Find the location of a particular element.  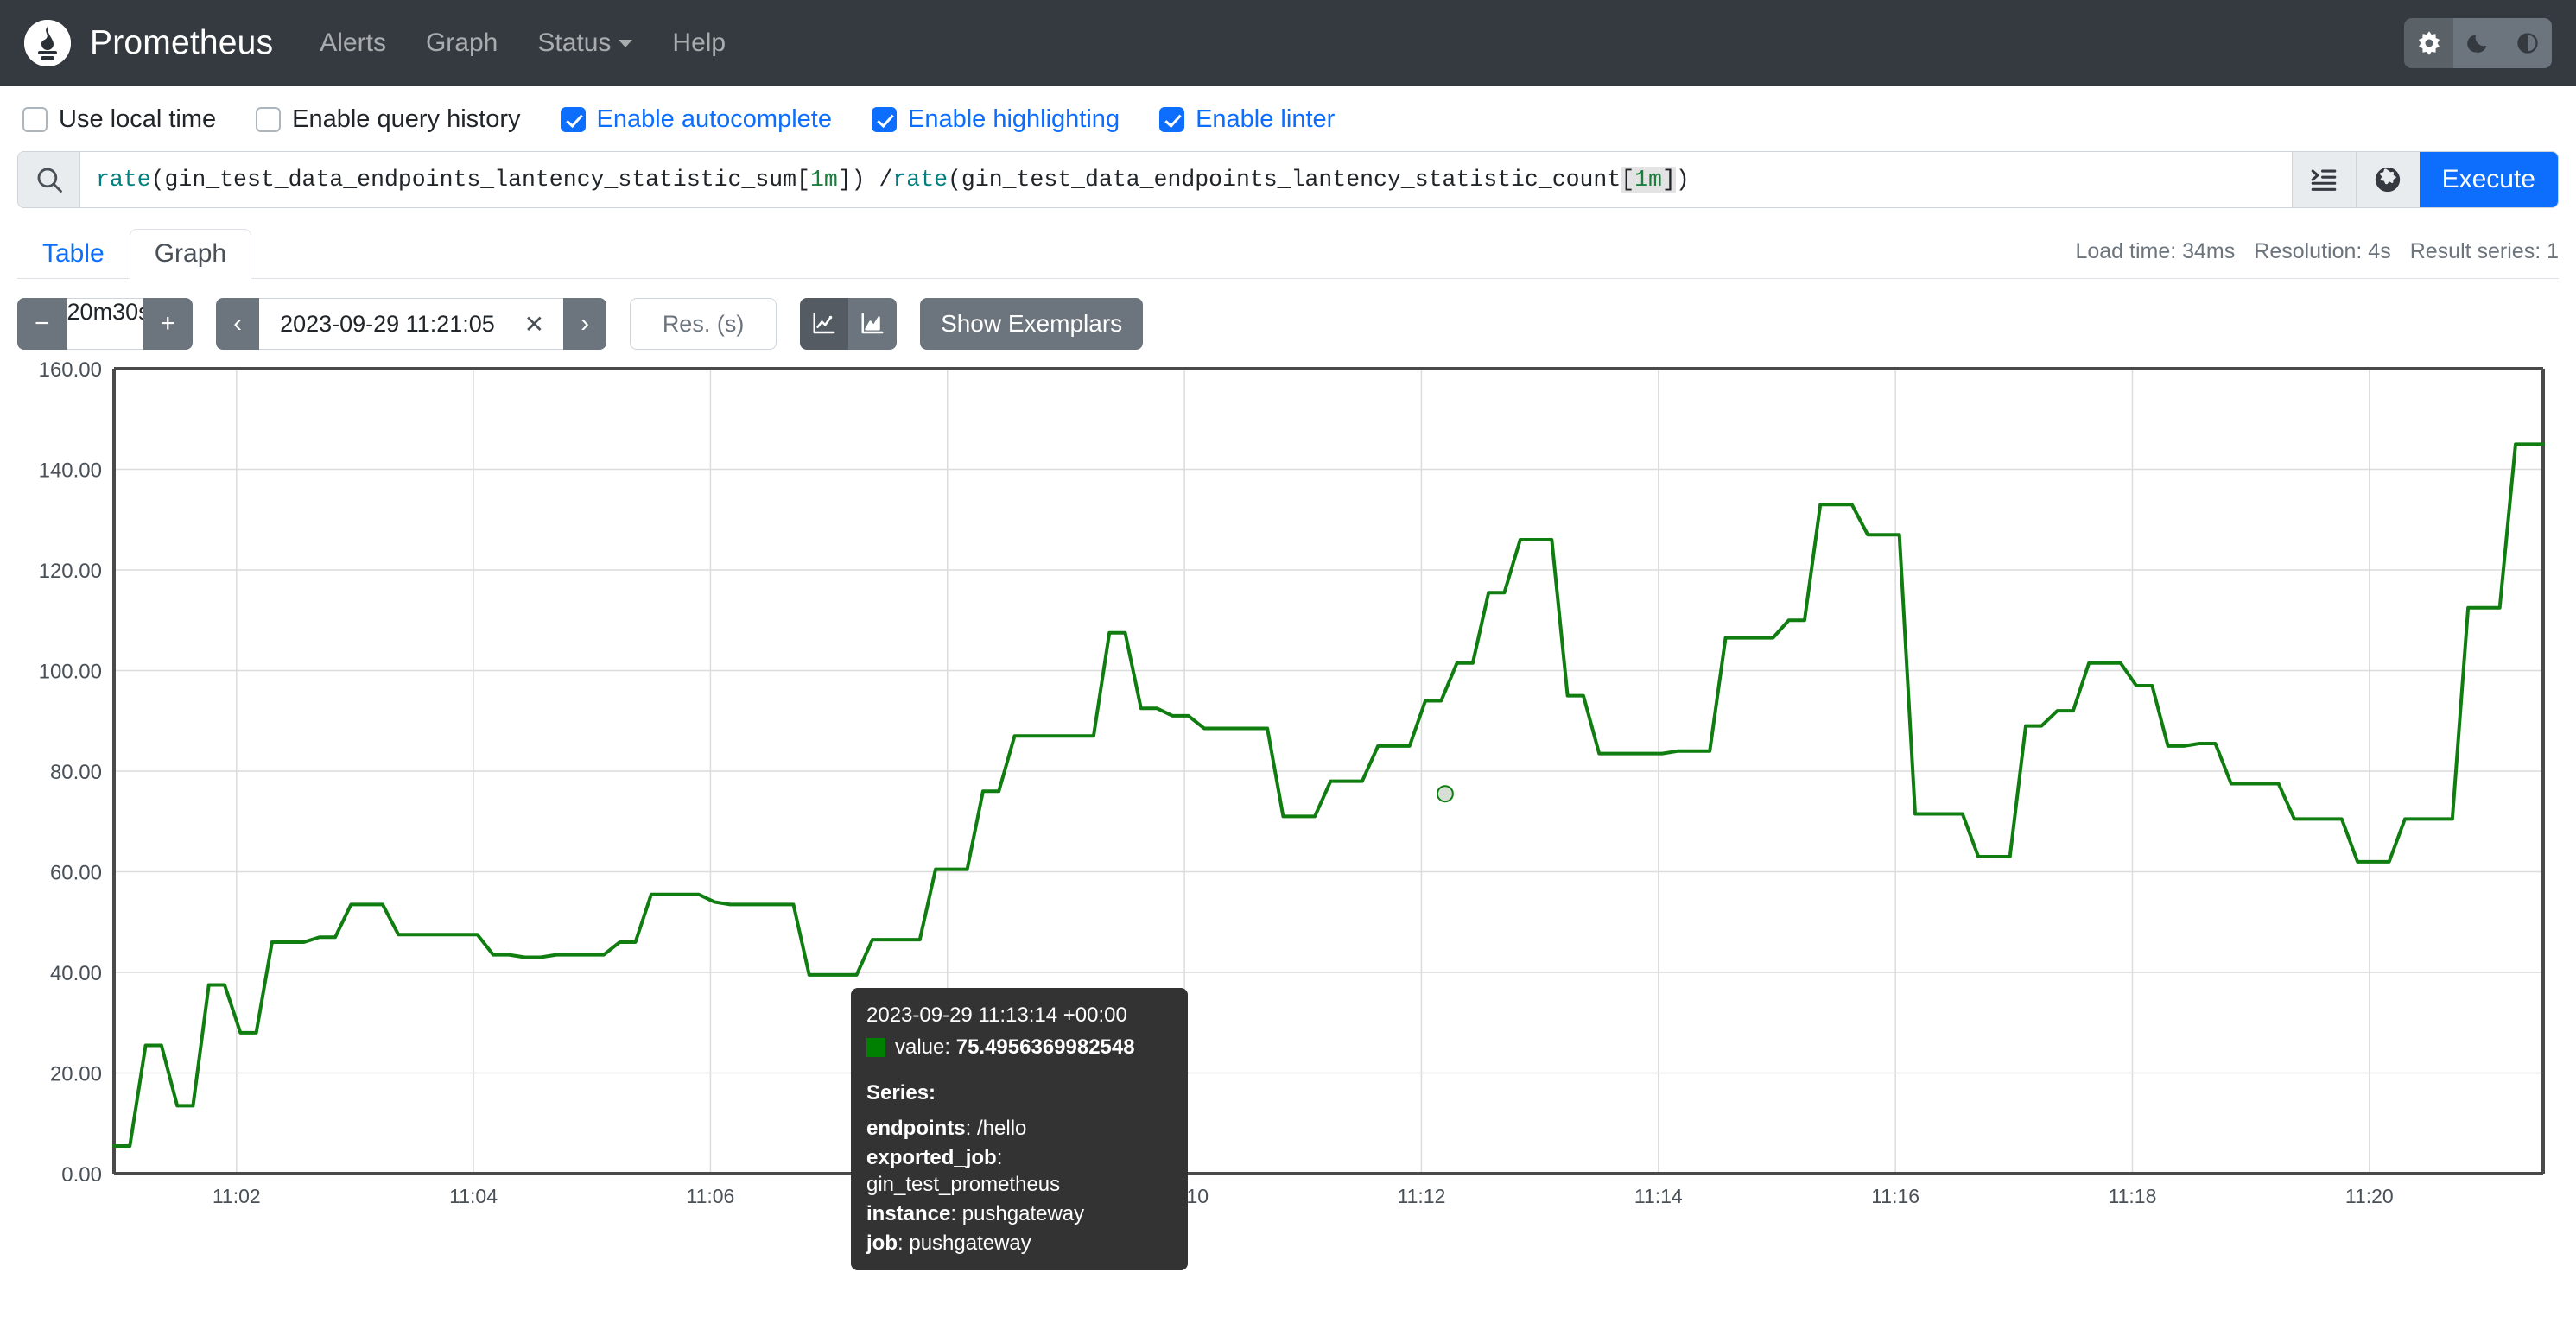

close-icon: ✕ is located at coordinates (534, 324).